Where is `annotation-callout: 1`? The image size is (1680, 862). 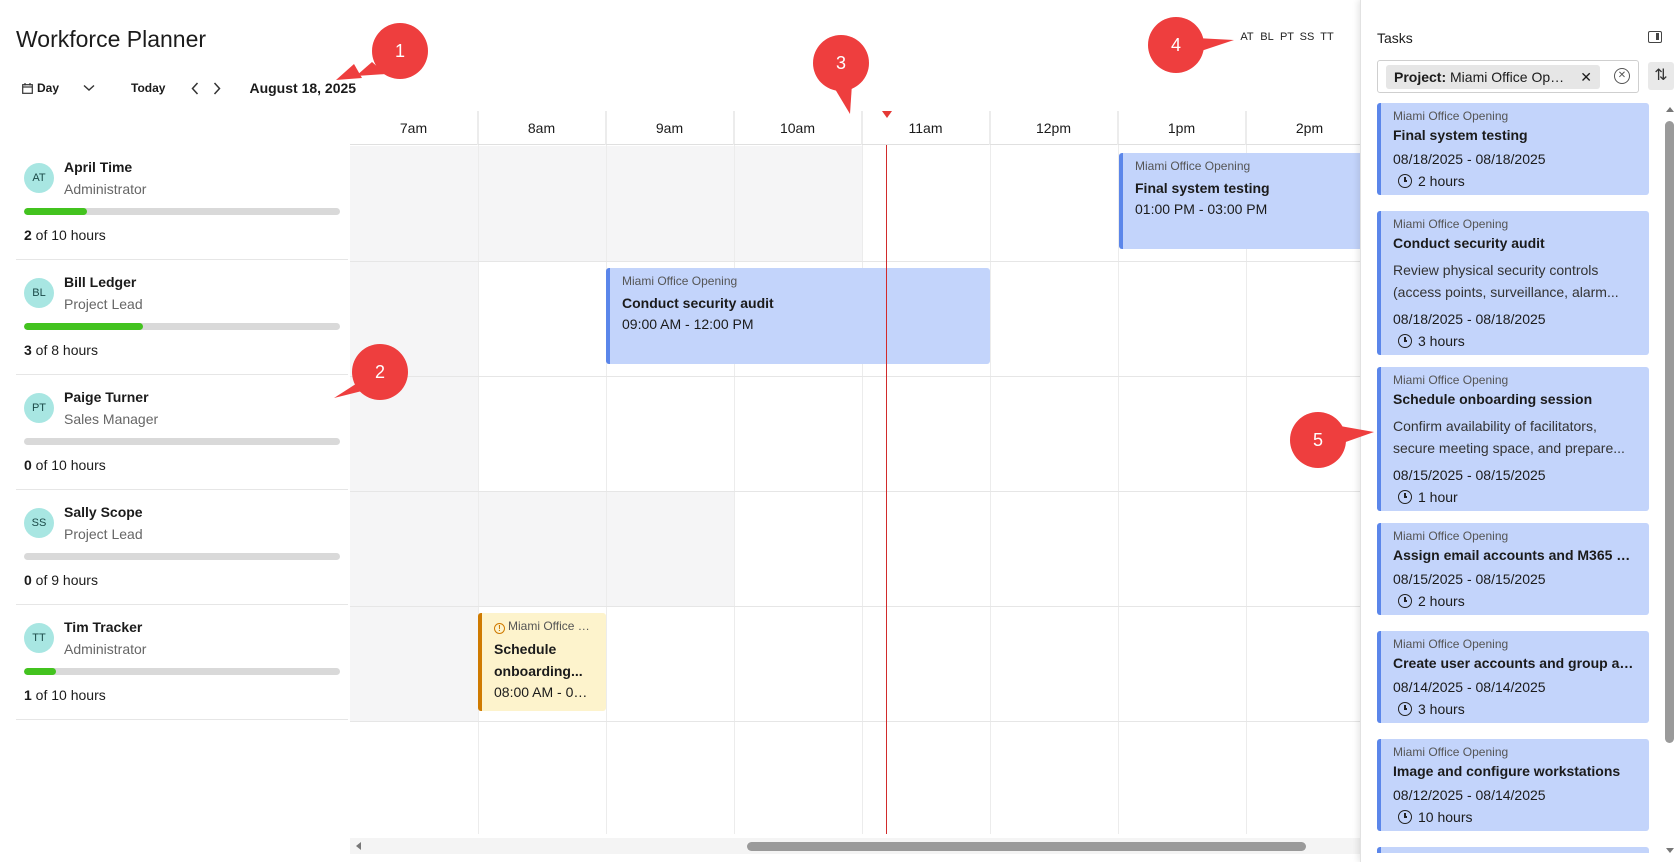 annotation-callout: 1 is located at coordinates (400, 51).